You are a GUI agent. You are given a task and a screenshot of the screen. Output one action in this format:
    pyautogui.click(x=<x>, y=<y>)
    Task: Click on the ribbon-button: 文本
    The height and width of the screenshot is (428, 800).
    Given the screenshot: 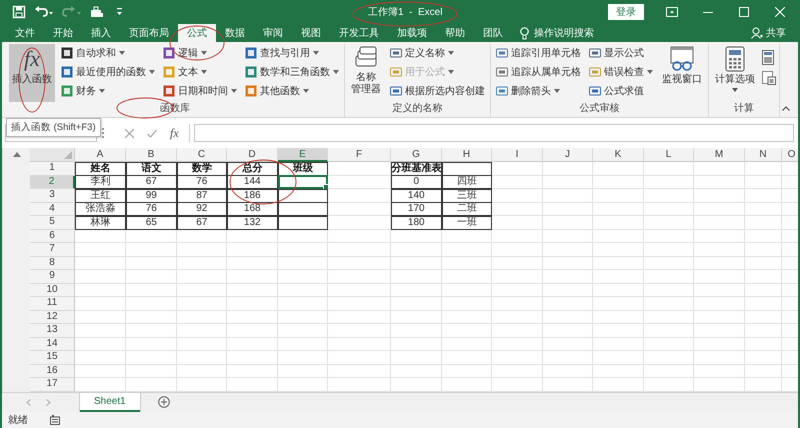 What is the action you would take?
    pyautogui.click(x=200, y=72)
    